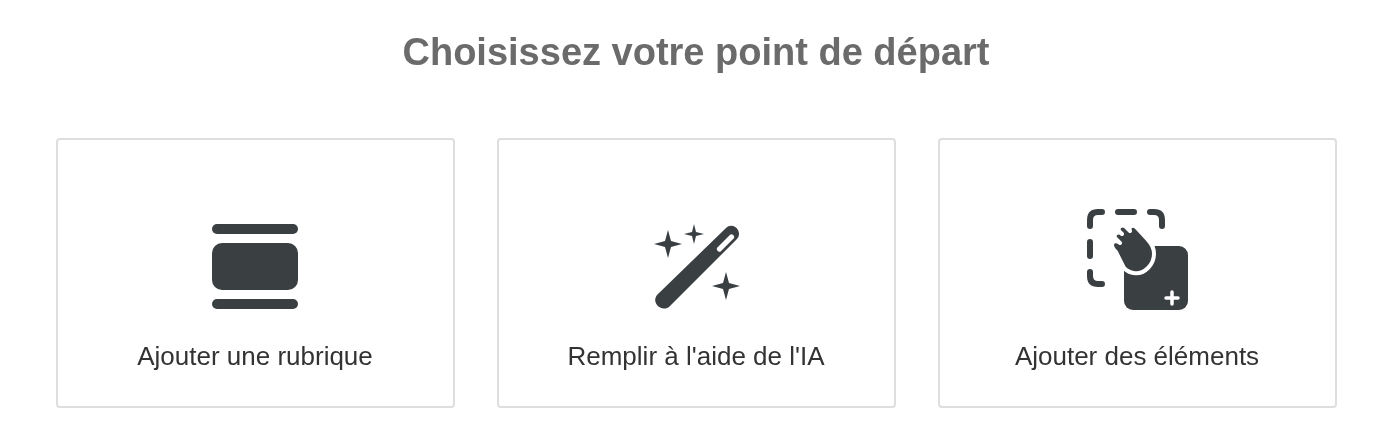  I want to click on hand-drop-icon, so click(1137, 259).